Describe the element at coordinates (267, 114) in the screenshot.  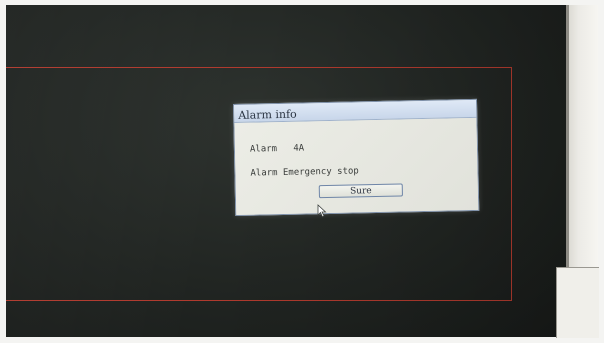
I see `dialog-title: Alarm info` at that location.